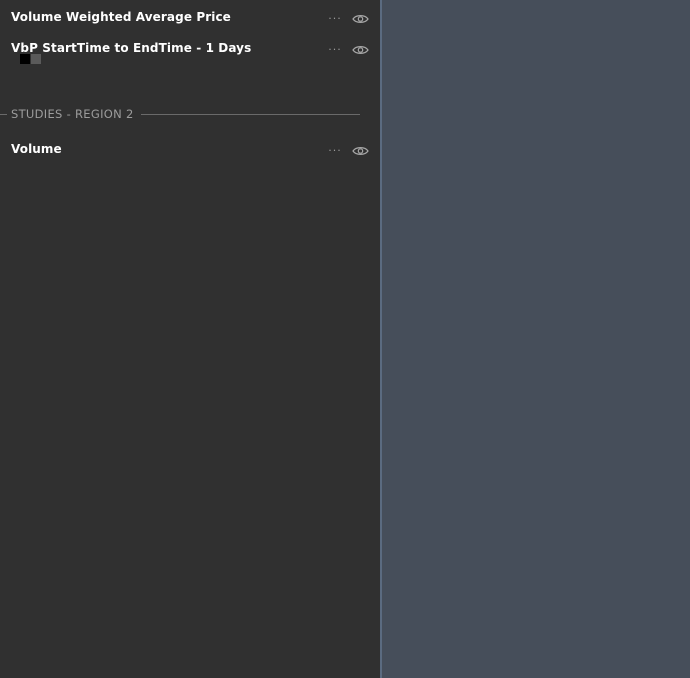 This screenshot has height=678, width=690. What do you see at coordinates (36, 149) in the screenshot?
I see `study-name: Volume` at bounding box center [36, 149].